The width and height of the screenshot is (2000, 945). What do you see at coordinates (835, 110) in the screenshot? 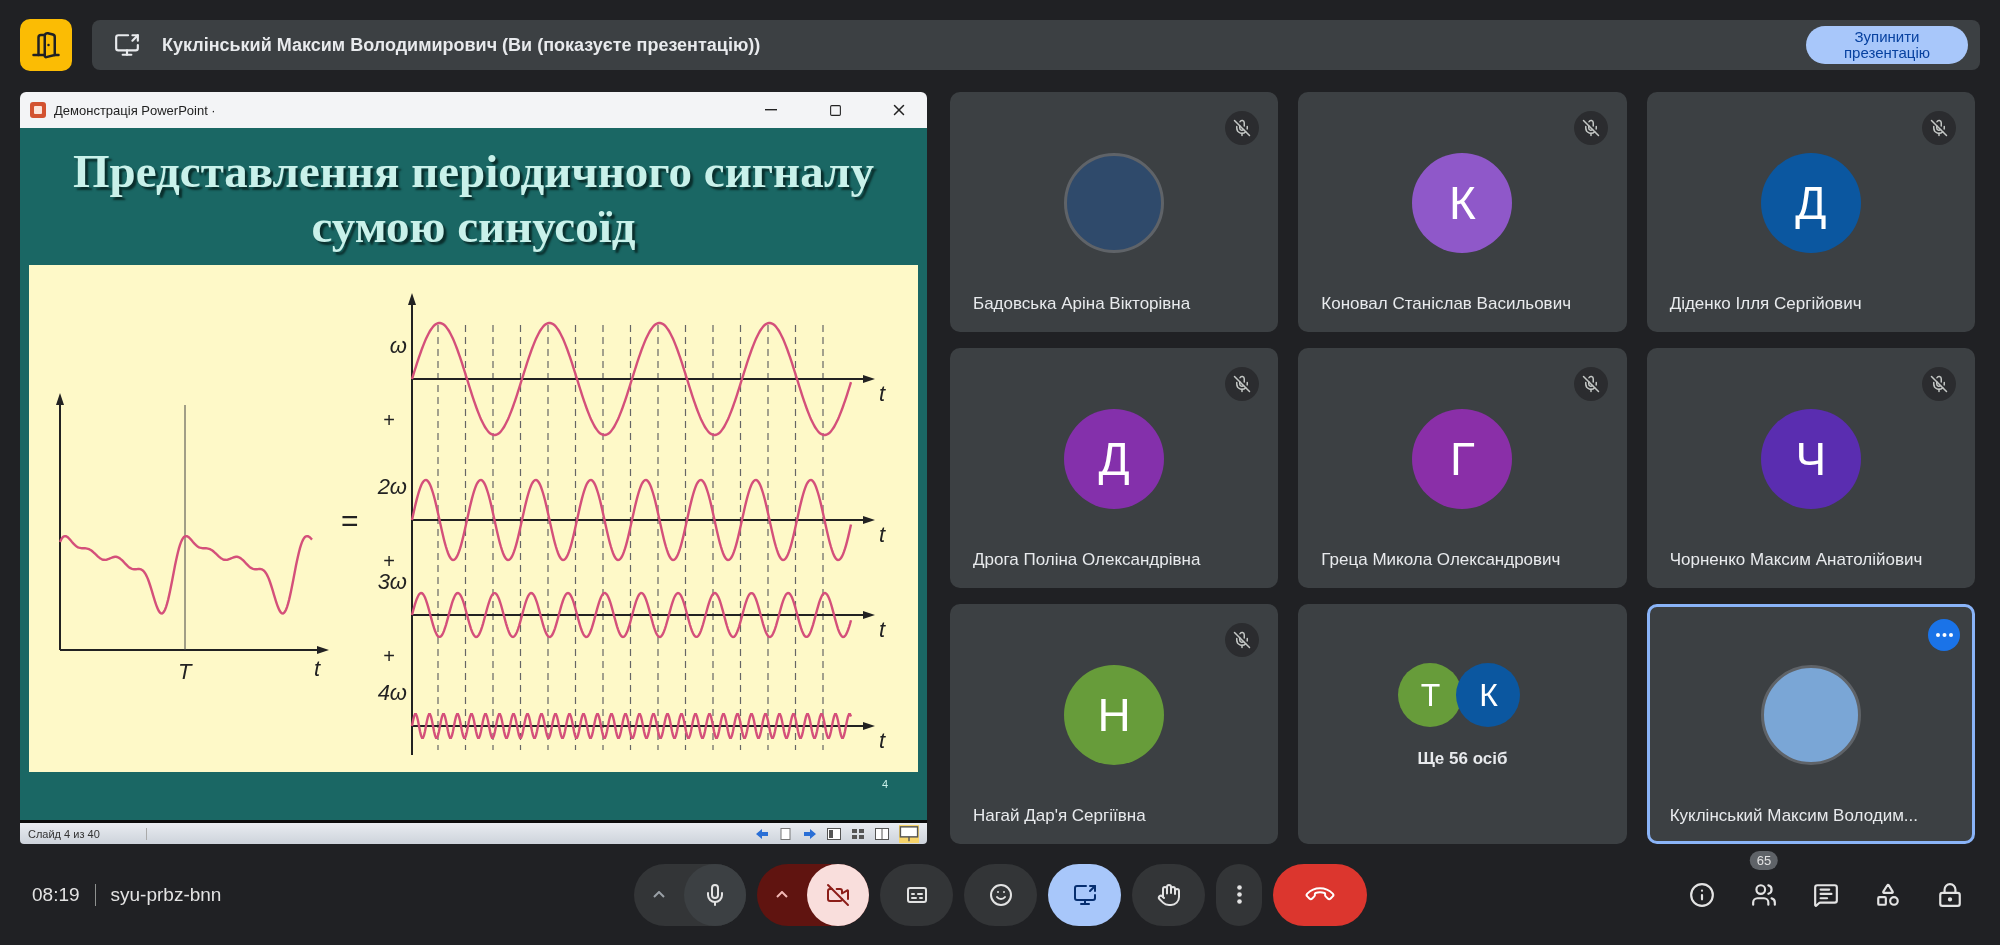
I see `square-icon` at bounding box center [835, 110].